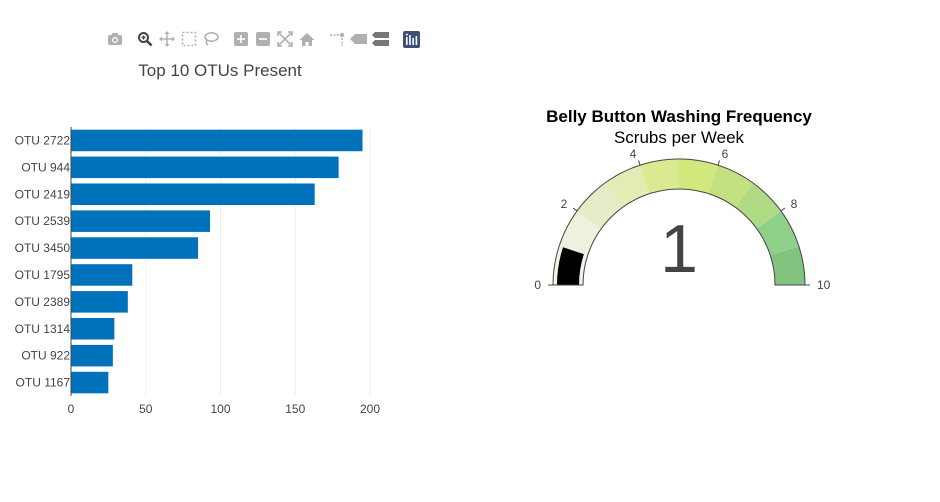  What do you see at coordinates (43, 194) in the screenshot?
I see `bar-chart-y-tick-label: OTU 2419` at bounding box center [43, 194].